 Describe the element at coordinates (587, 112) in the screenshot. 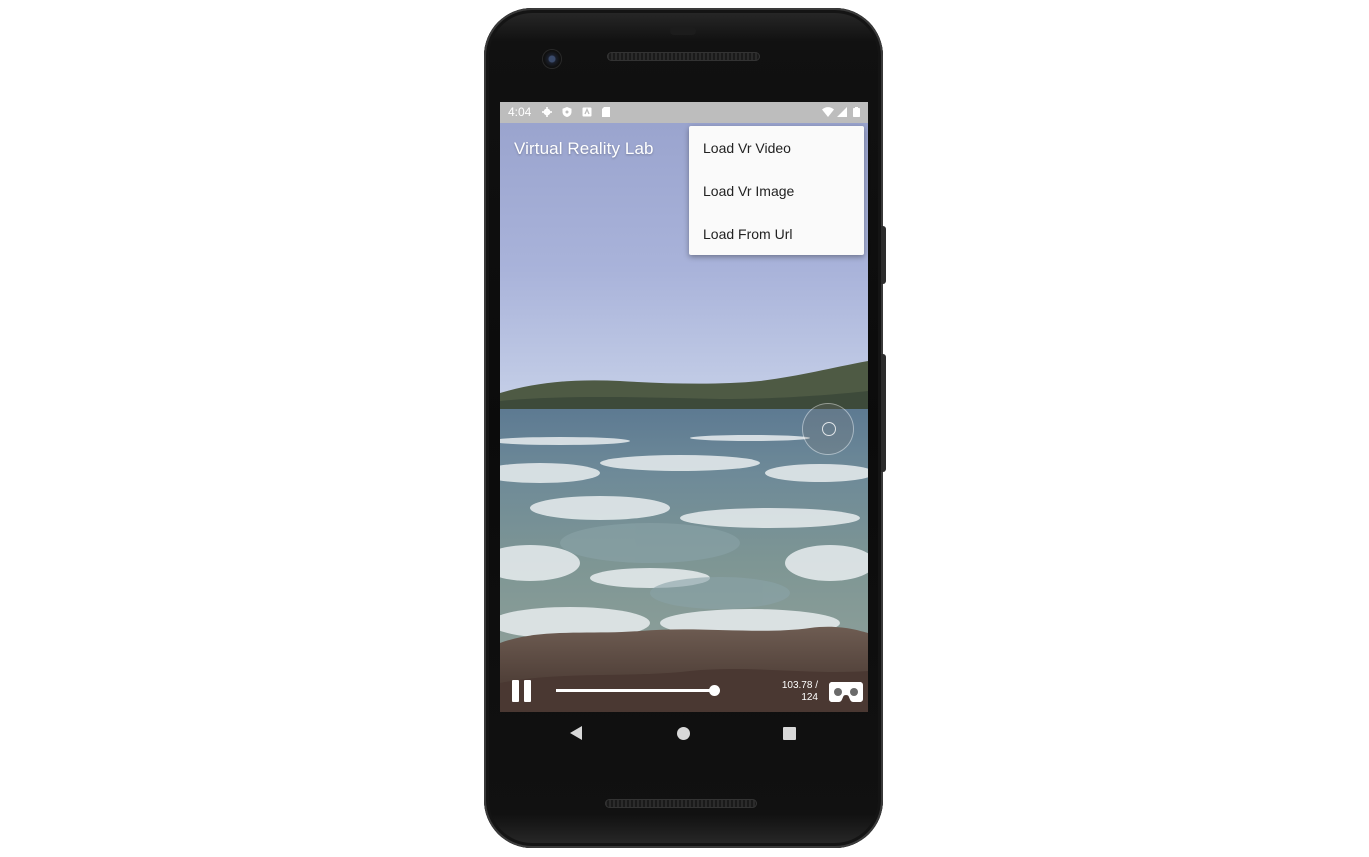

I see `app-notification-icon` at that location.